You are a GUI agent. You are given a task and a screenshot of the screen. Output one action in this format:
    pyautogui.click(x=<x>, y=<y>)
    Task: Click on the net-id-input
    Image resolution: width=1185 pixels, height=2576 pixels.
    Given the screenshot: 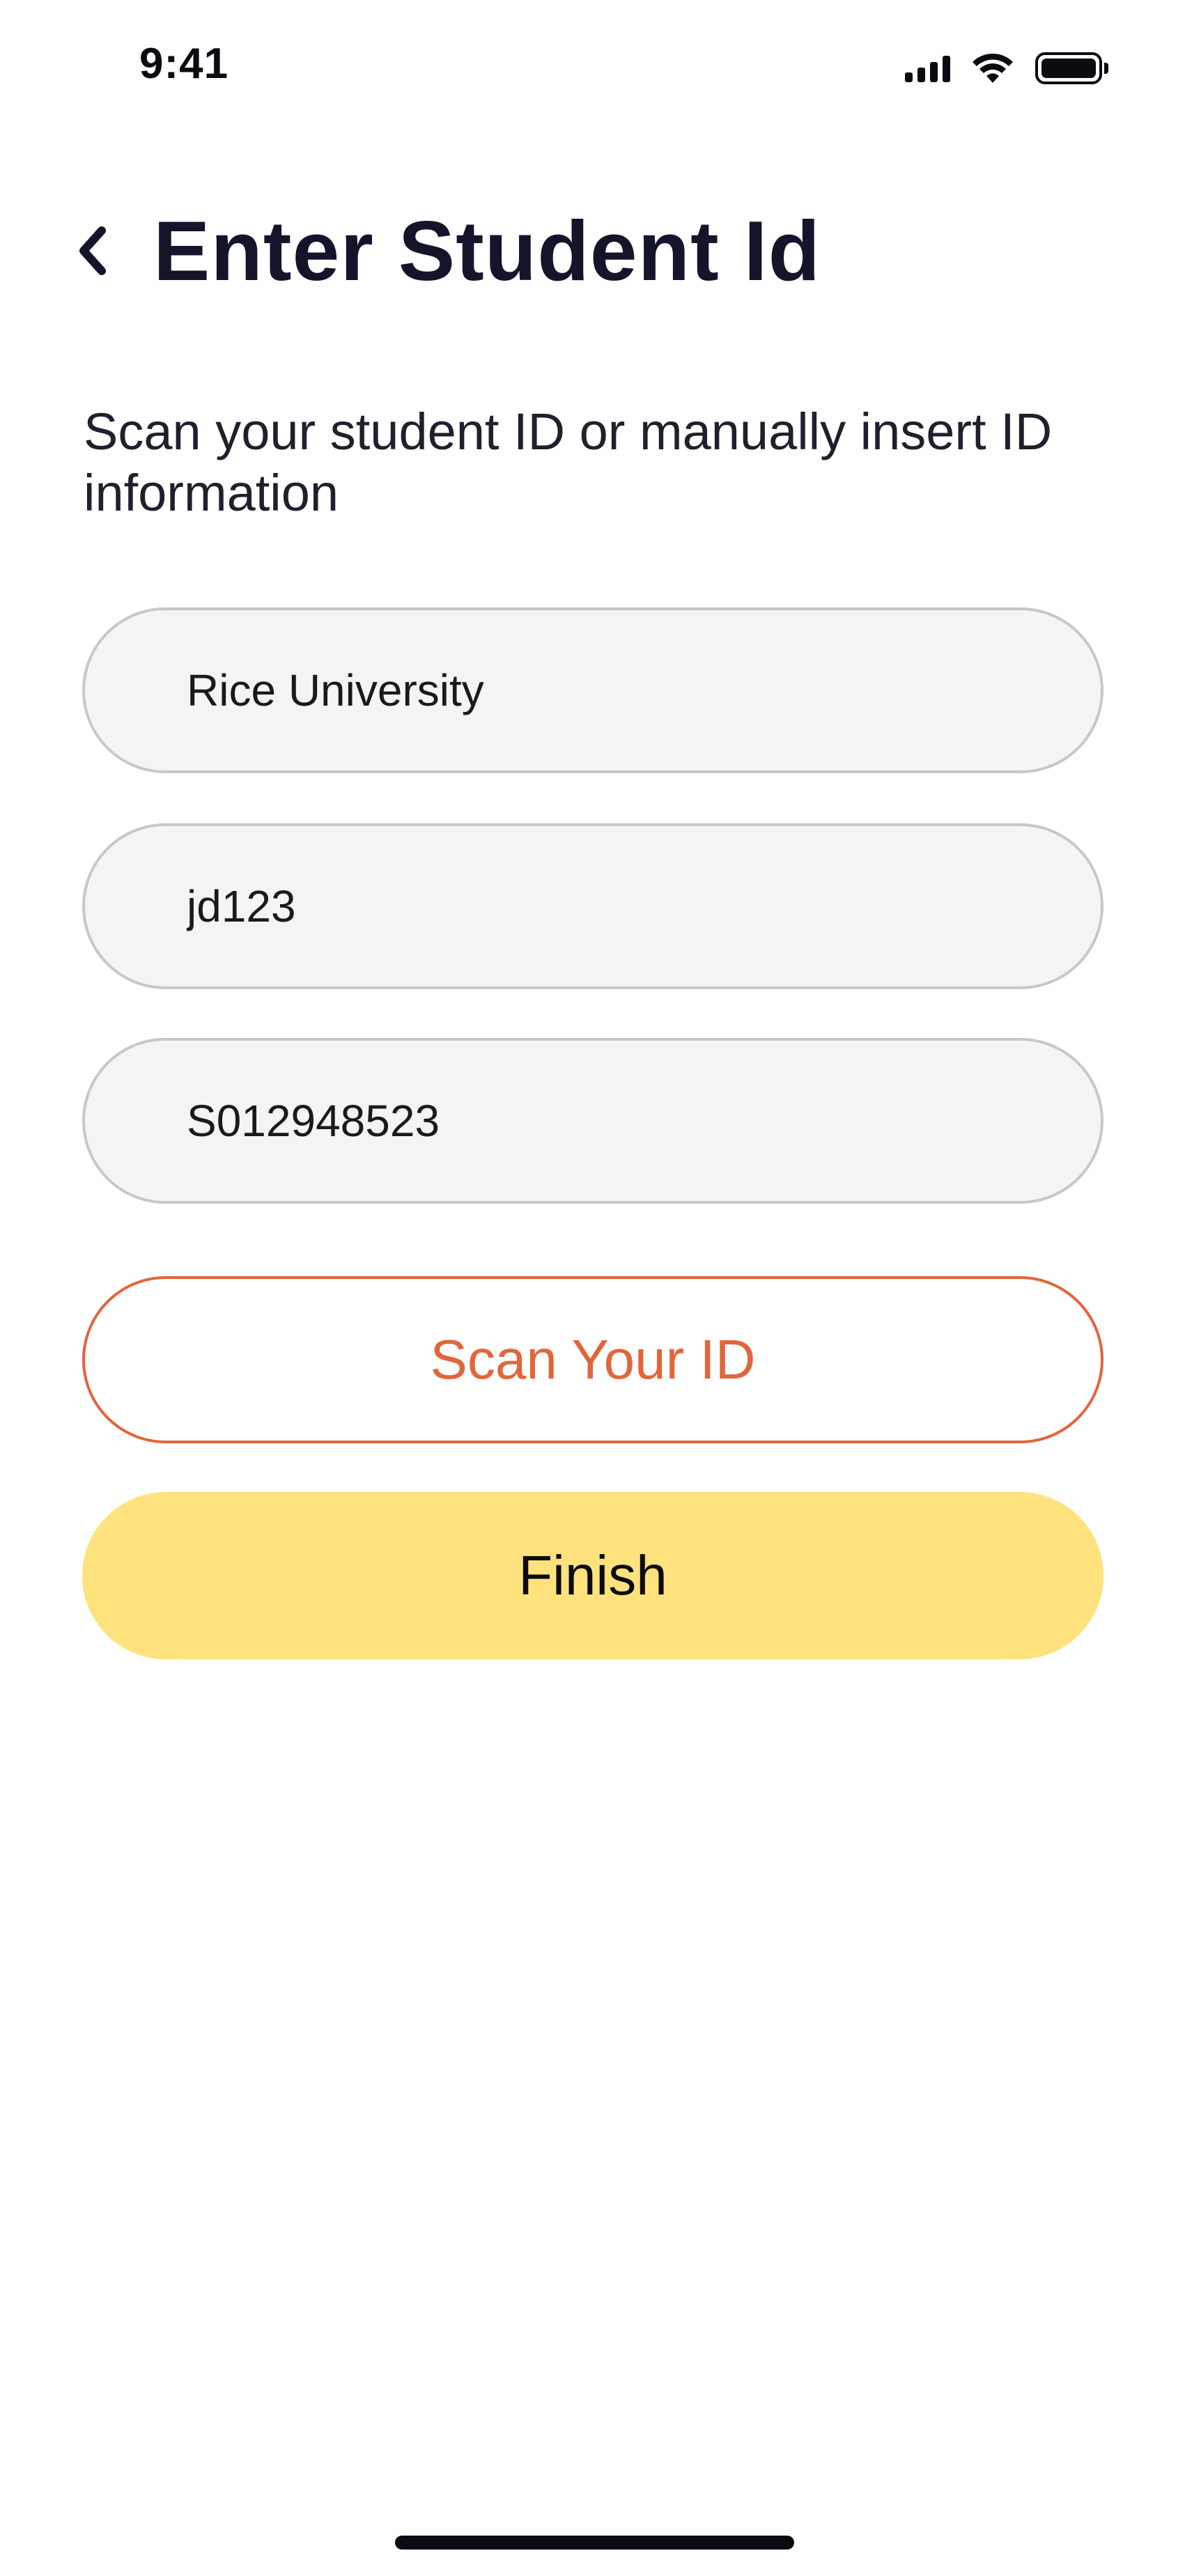 What is the action you would take?
    pyautogui.click(x=644, y=906)
    